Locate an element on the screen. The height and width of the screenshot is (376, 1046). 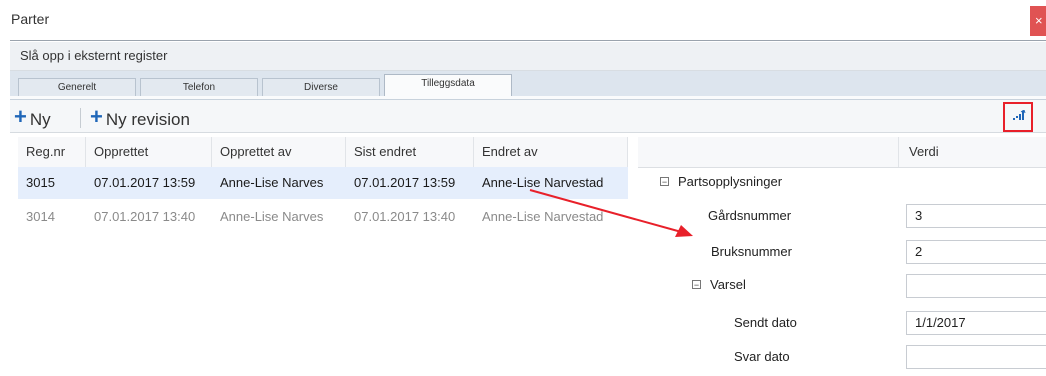
column-header-opprettet-av: Opprettet av is located at coordinates (279, 152).